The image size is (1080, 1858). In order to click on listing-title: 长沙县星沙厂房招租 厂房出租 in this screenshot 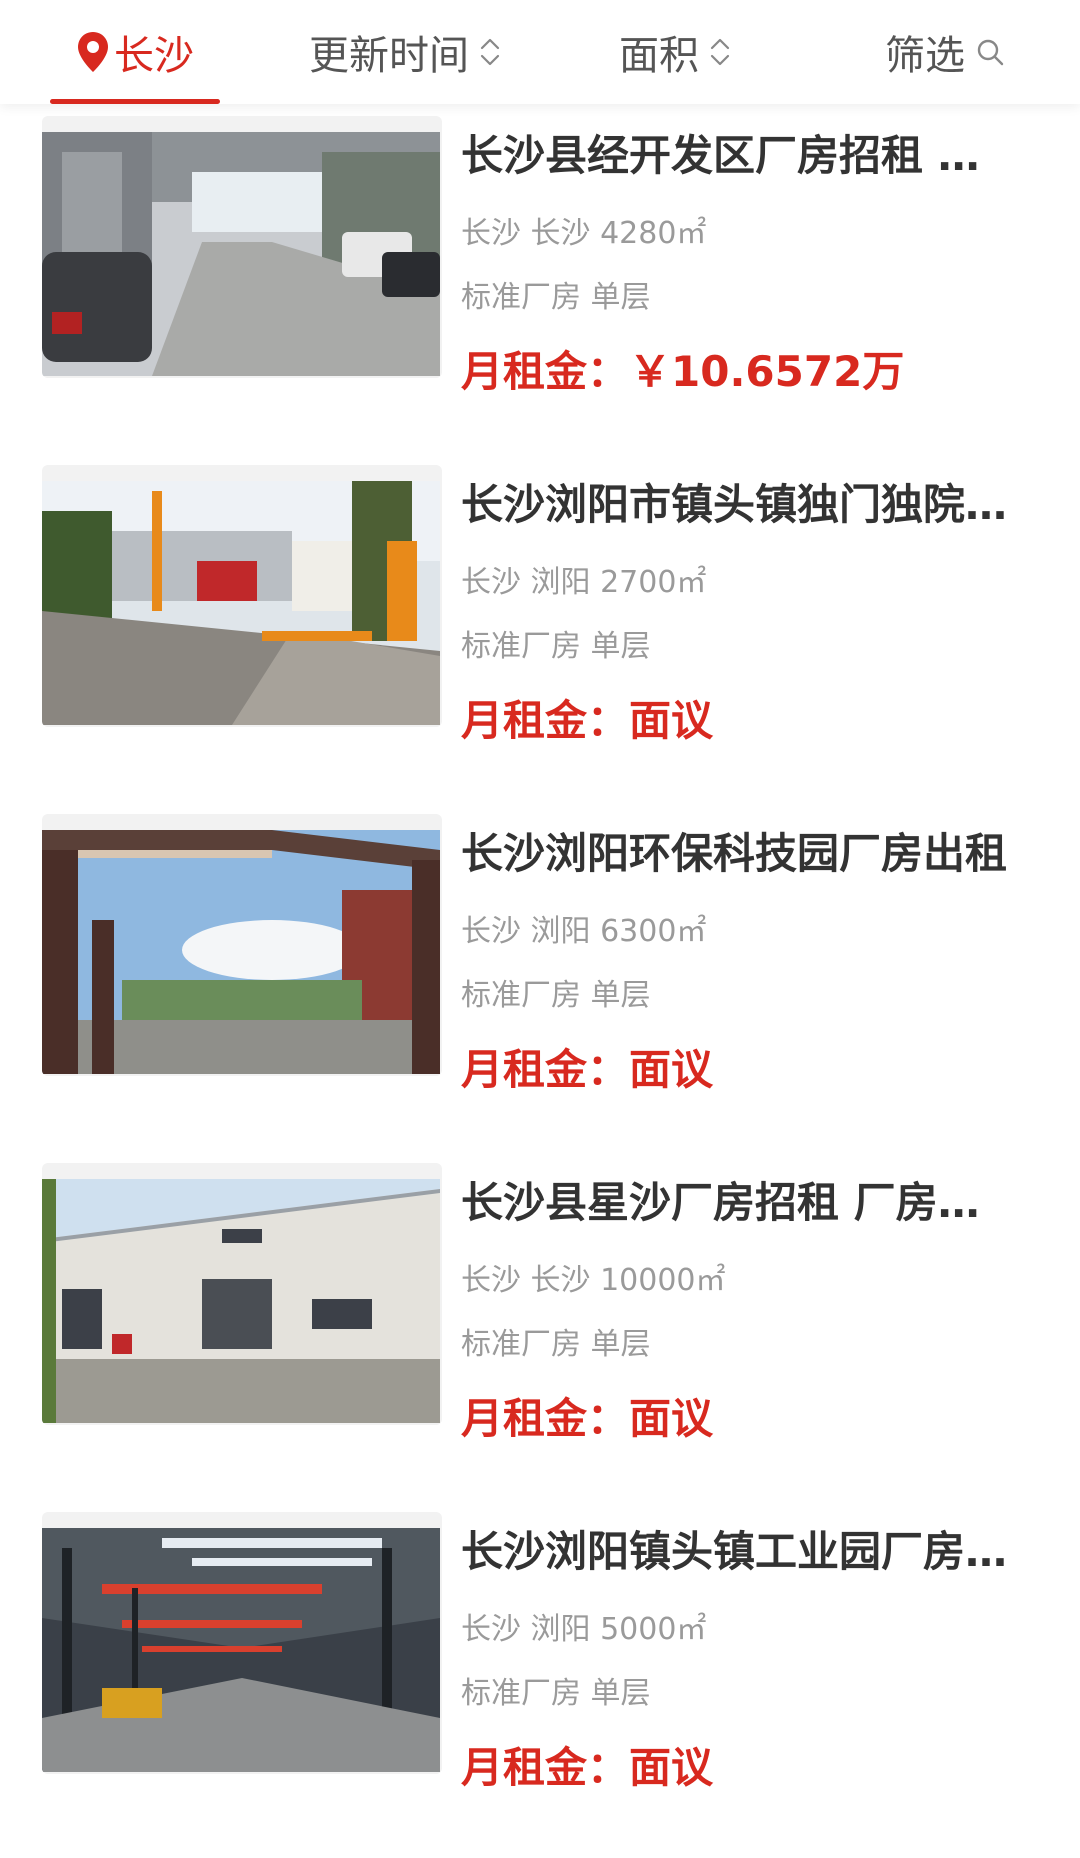, I will do `click(738, 1202)`.